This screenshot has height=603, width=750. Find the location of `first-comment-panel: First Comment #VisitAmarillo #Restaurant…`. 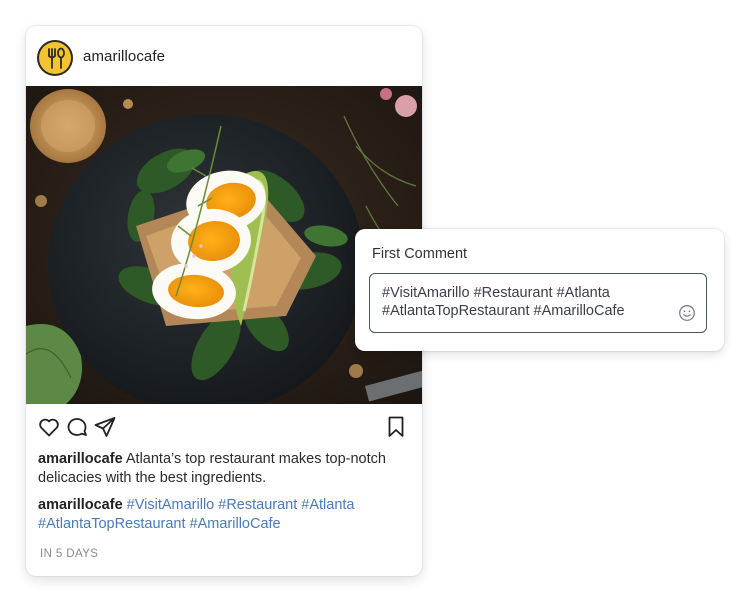

first-comment-panel: First Comment #VisitAmarillo #Restaurant… is located at coordinates (539, 290).